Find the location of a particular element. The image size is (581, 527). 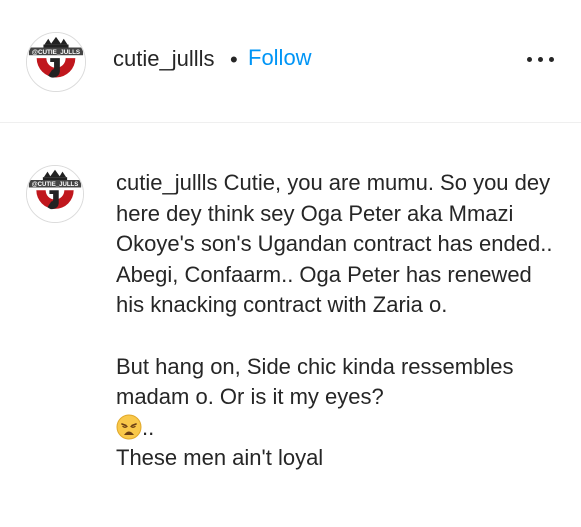

comment-text-3: These men ain't loyal is located at coordinates (220, 458).